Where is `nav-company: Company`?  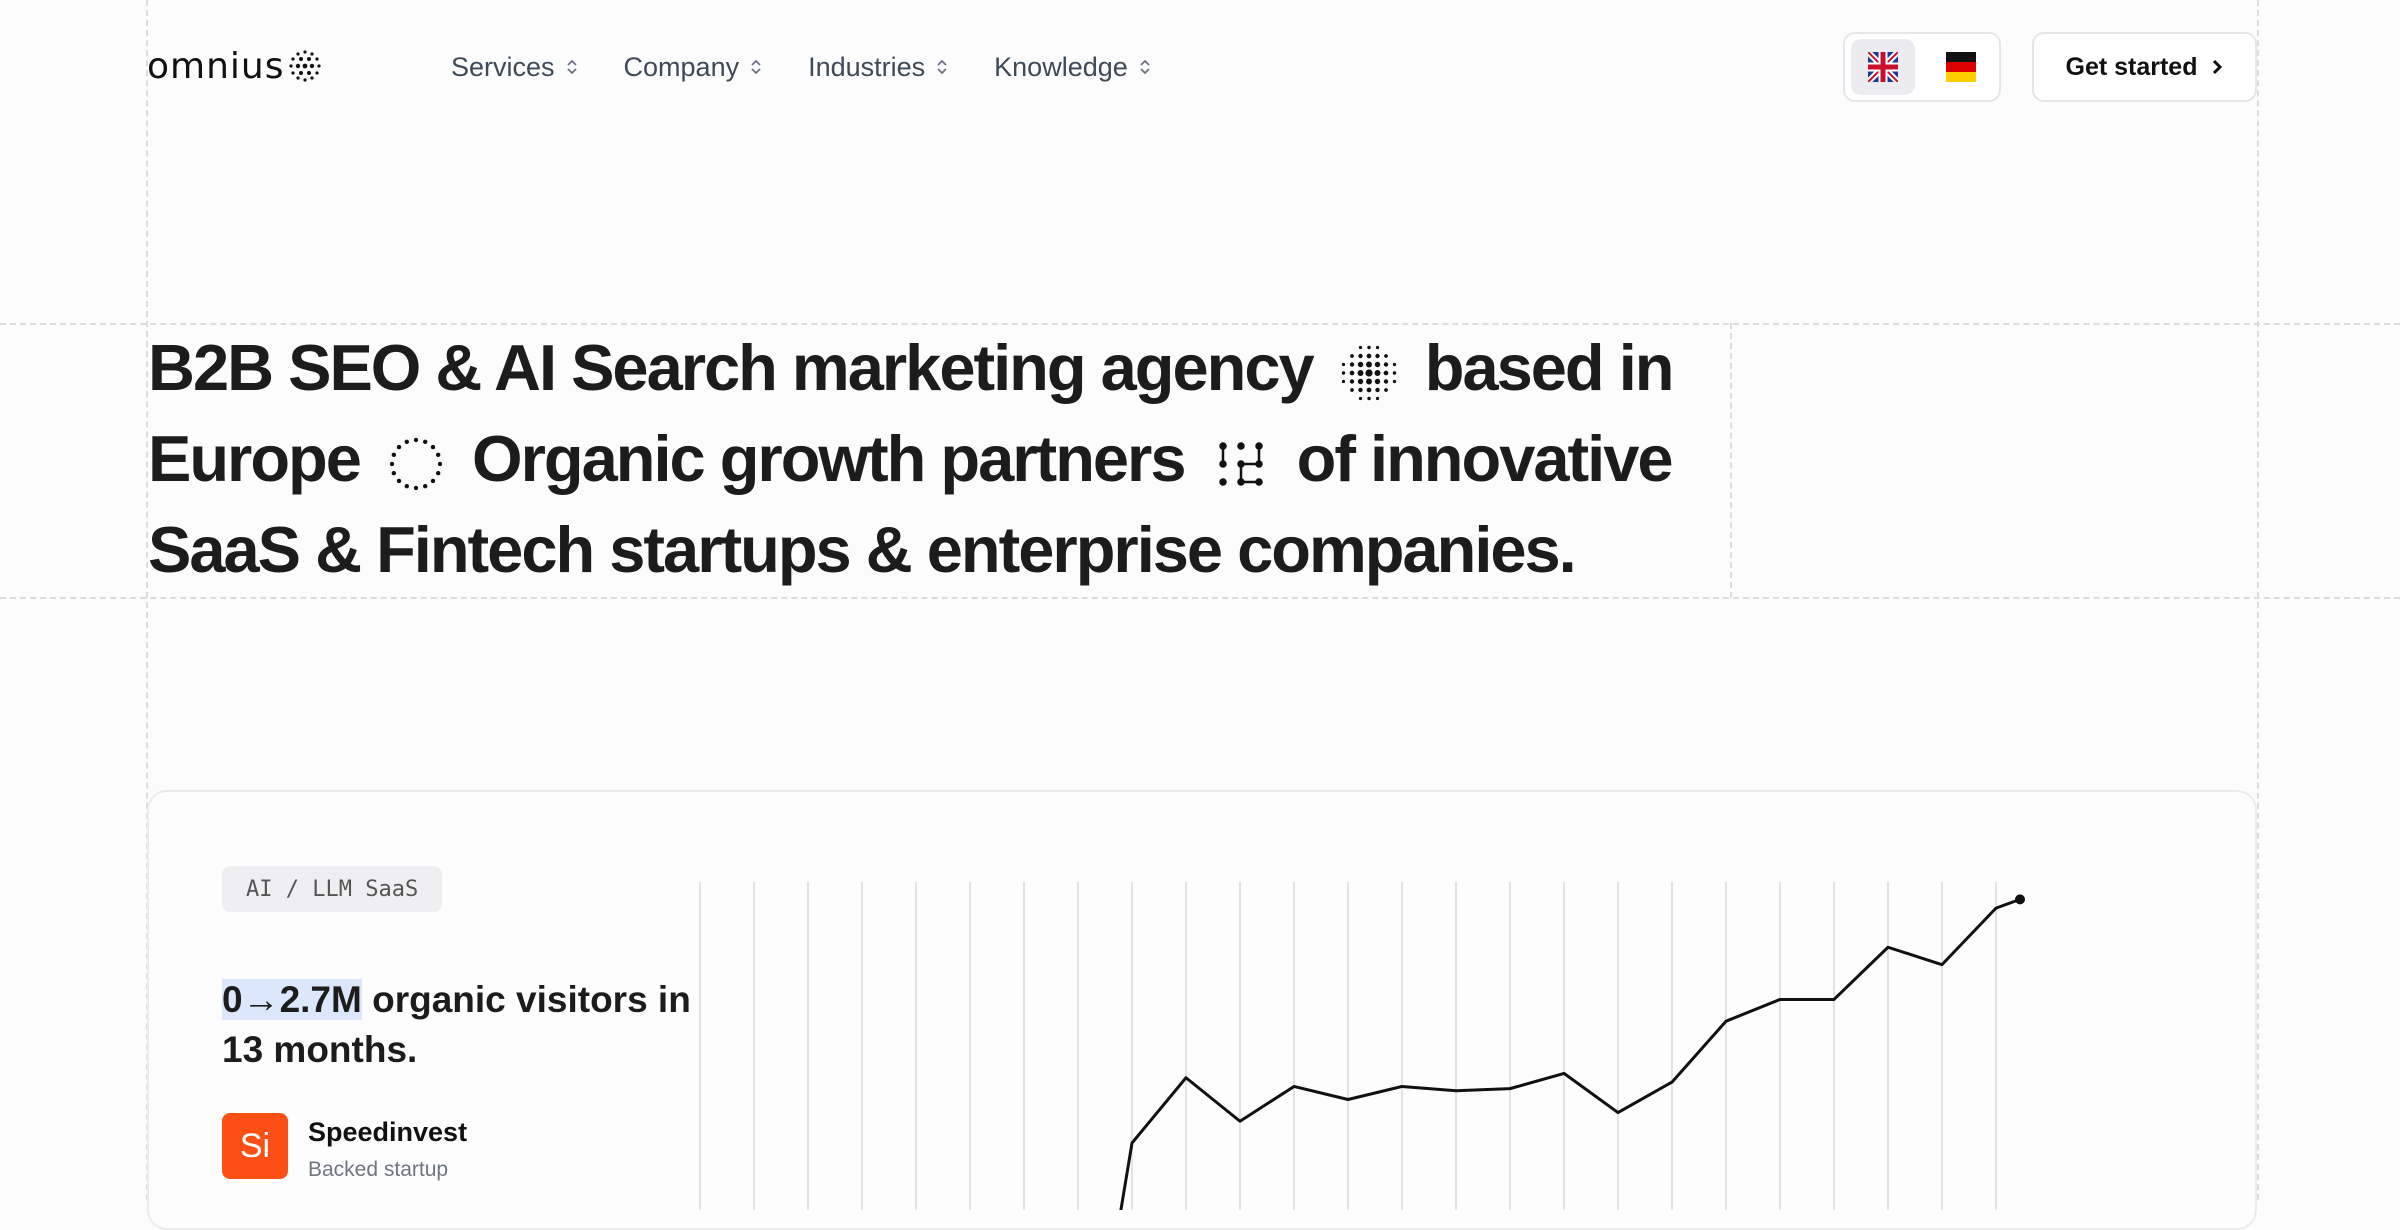
nav-company: Company is located at coordinates (694, 67).